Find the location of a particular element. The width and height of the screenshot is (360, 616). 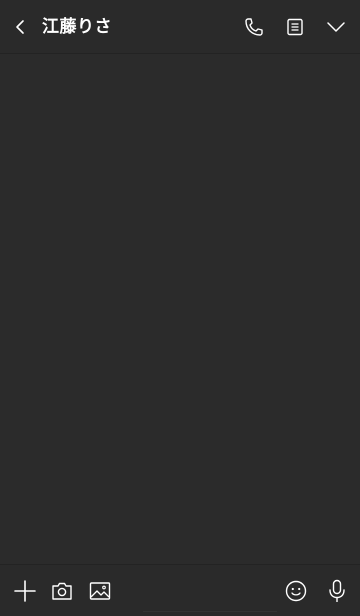

camera-icon is located at coordinates (62, 591).